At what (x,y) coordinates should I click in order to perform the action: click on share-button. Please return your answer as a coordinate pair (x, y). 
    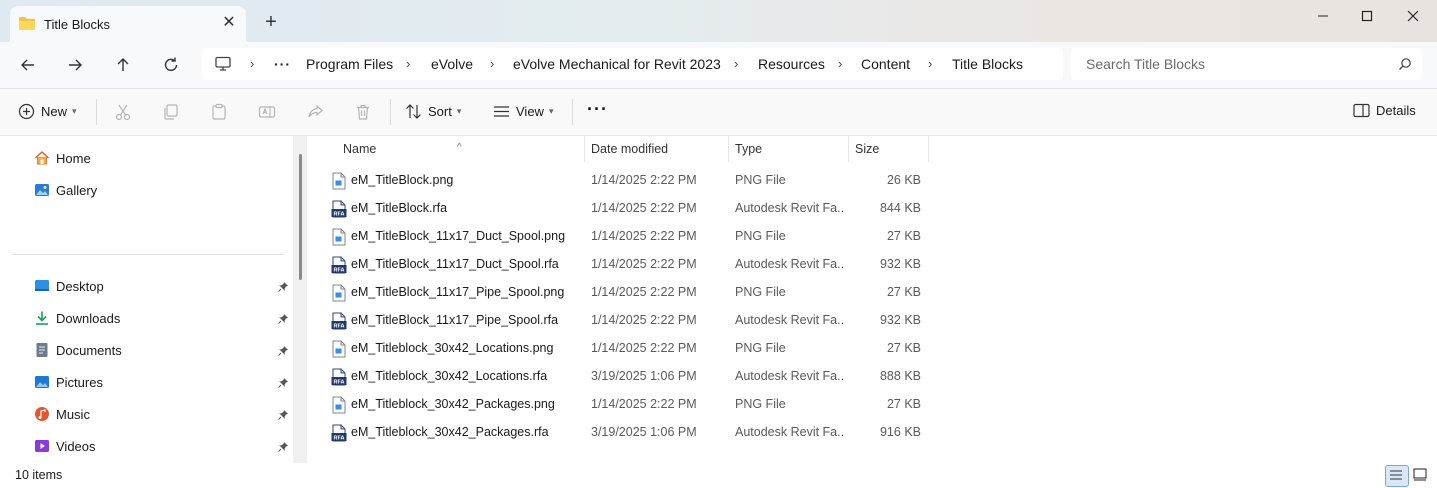
    Looking at the image, I should click on (315, 113).